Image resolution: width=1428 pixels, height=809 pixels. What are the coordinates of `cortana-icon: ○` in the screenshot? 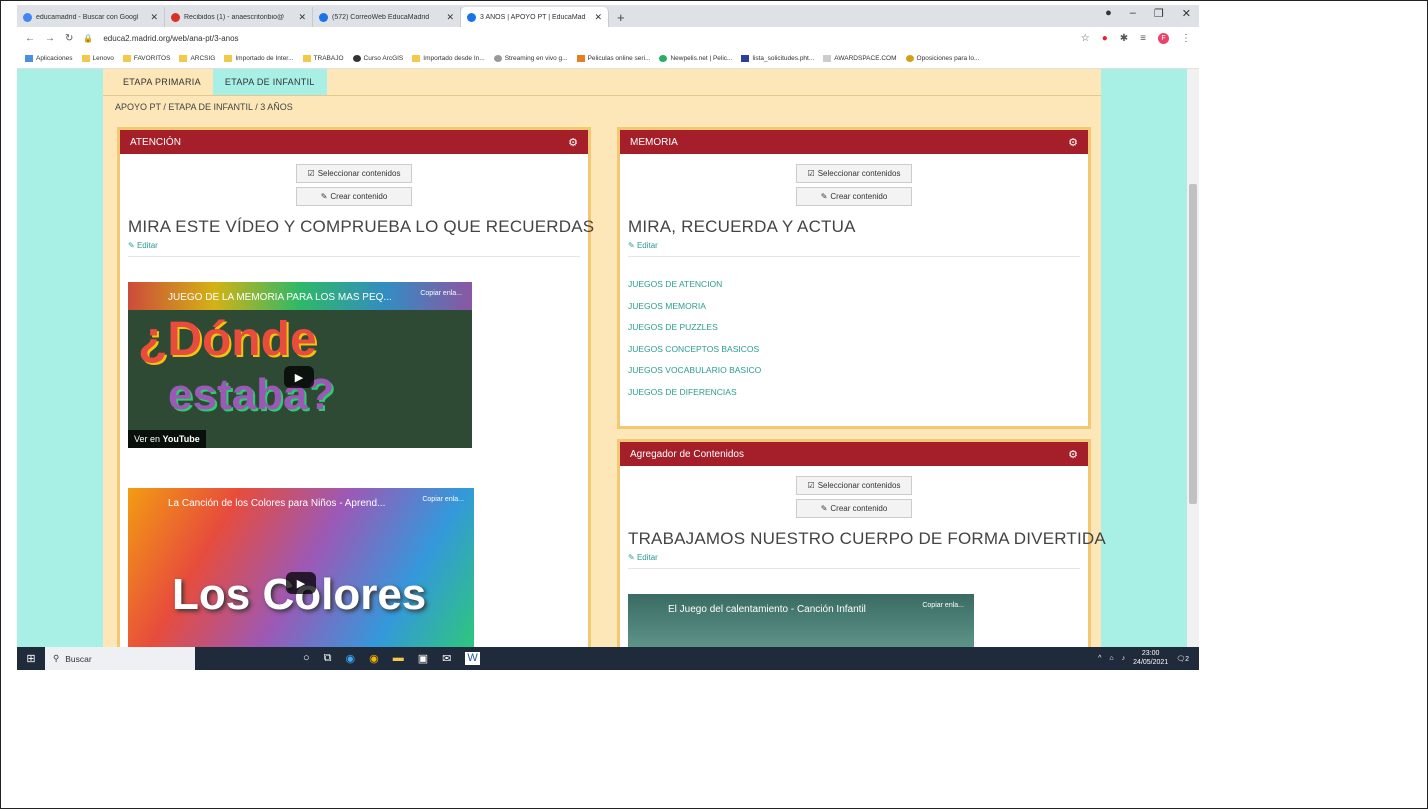 It's located at (306, 658).